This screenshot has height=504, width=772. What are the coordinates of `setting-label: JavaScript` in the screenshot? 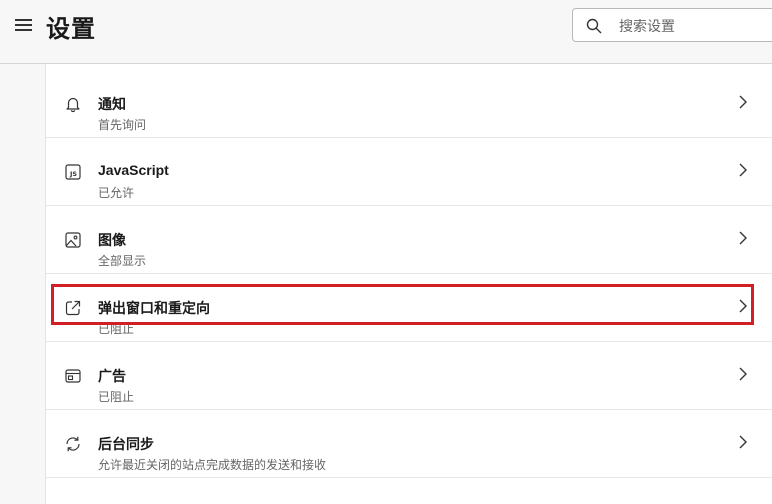 It's located at (133, 170).